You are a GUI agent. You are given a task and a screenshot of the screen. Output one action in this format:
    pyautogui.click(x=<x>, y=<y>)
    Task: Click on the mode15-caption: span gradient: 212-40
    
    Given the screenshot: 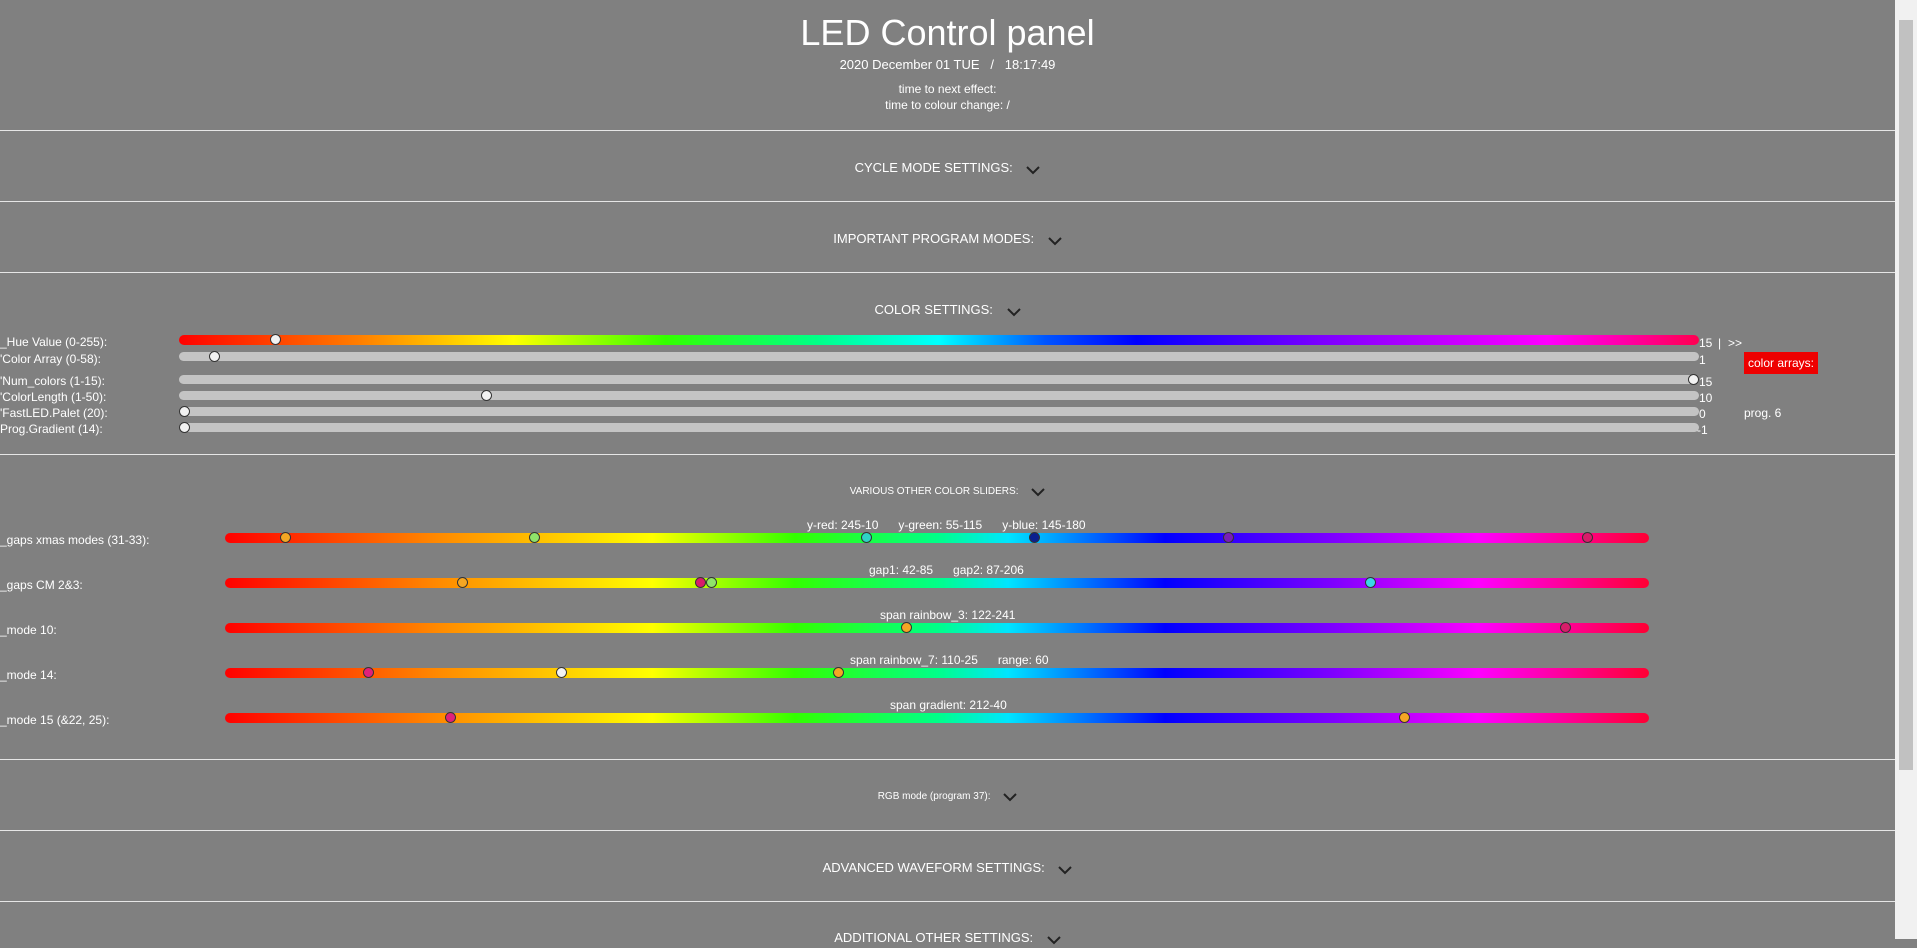 What is the action you would take?
    pyautogui.click(x=948, y=705)
    